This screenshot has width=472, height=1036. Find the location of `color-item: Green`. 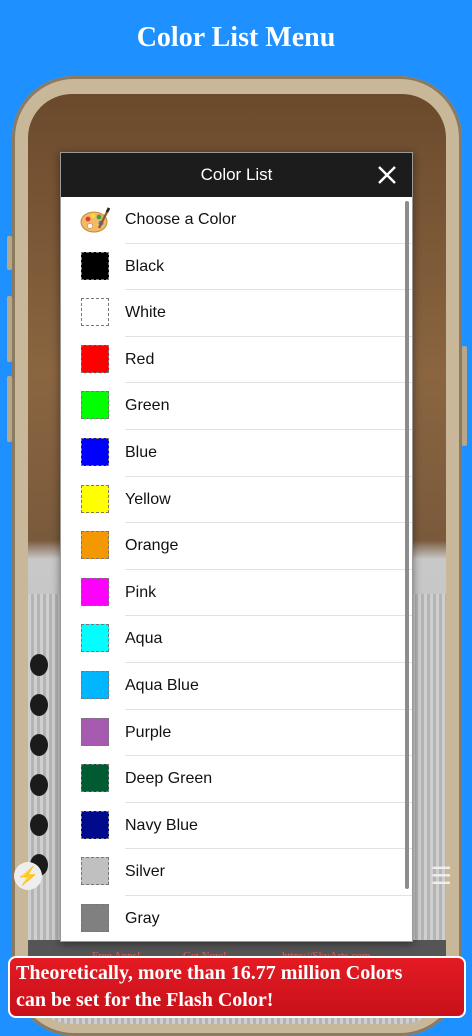

color-item: Green is located at coordinates (236, 406).